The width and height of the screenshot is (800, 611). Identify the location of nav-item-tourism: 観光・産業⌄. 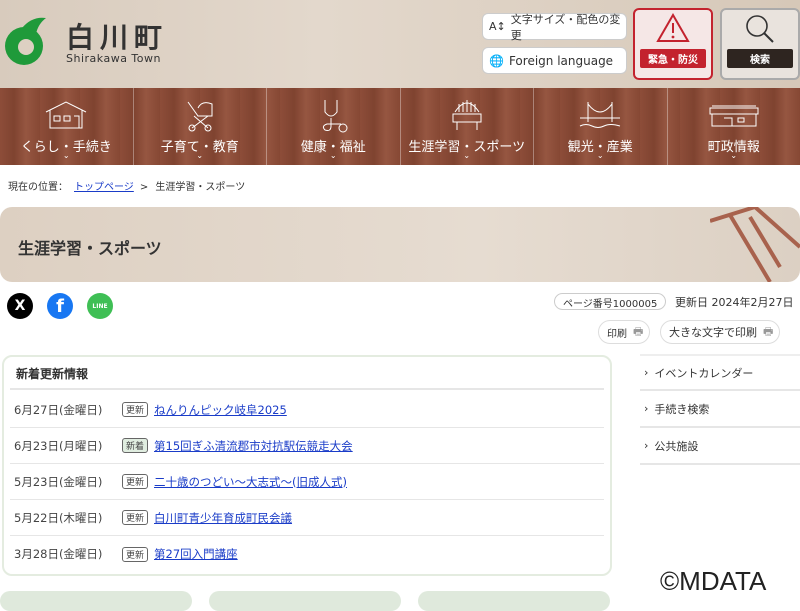
(600, 126).